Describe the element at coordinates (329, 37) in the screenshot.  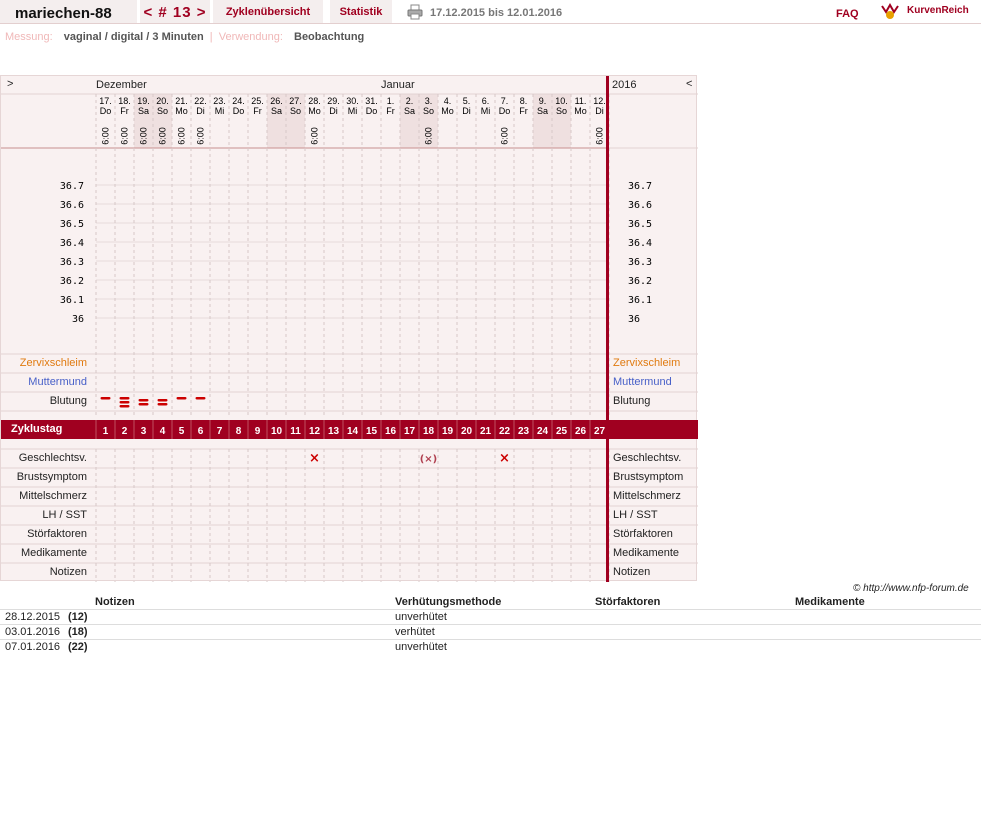
I see `usage-value: Beobachtung` at that location.